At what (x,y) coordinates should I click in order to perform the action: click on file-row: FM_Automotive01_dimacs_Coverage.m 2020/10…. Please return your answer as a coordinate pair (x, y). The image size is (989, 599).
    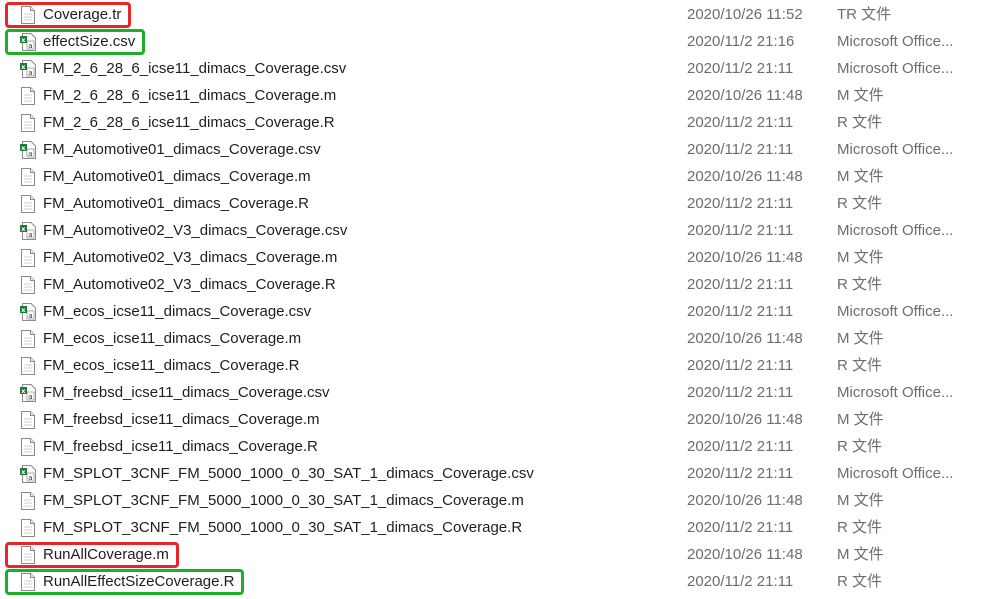
    Looking at the image, I should click on (494, 176).